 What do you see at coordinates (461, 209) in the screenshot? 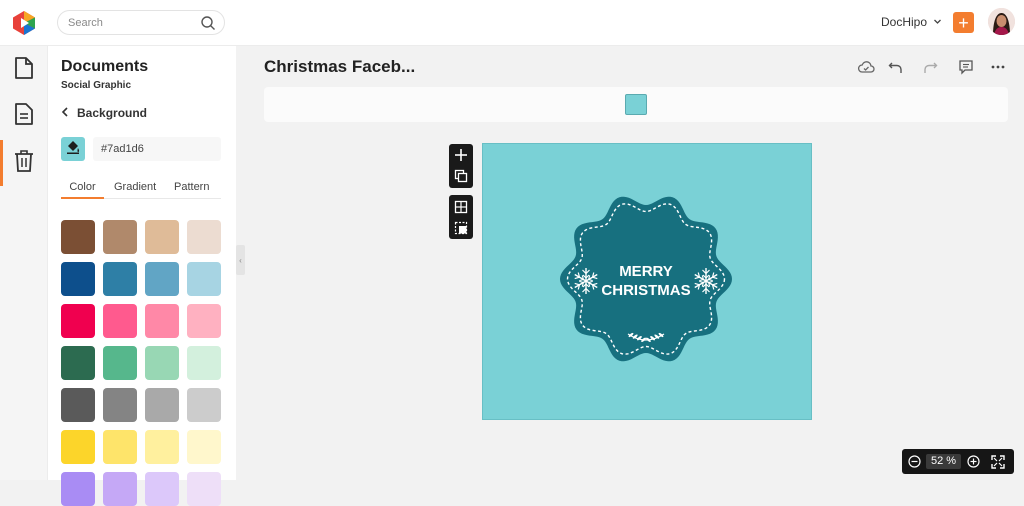
I see `grid-layout-icon` at bounding box center [461, 209].